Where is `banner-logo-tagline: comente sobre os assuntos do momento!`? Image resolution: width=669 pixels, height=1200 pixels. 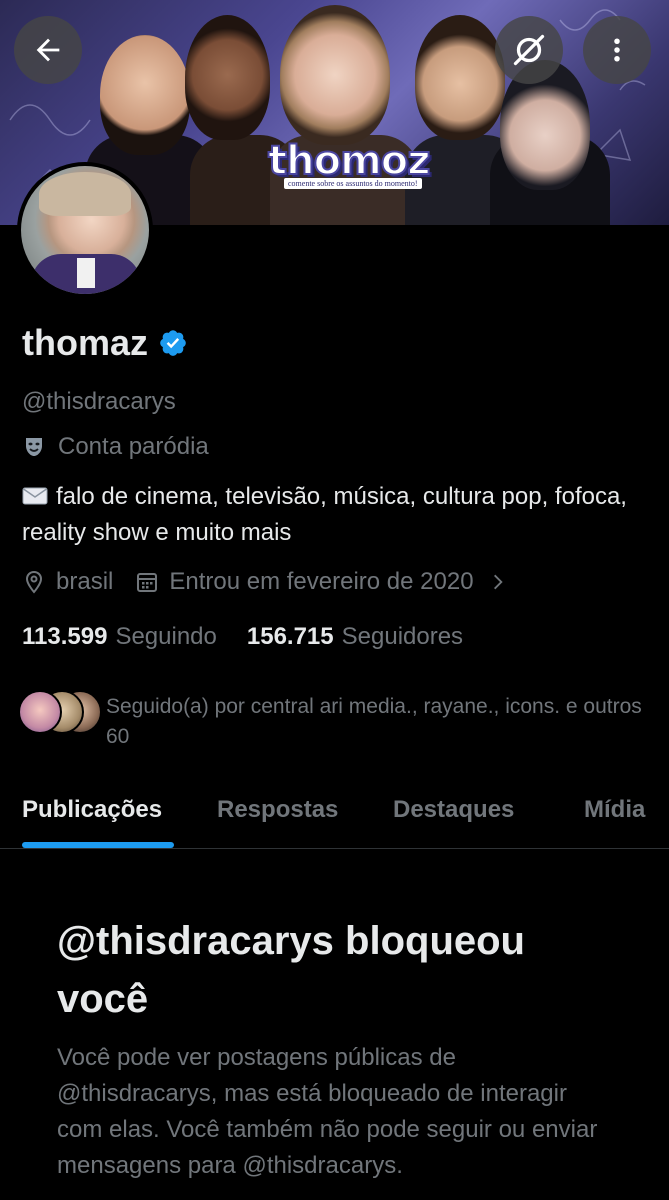 banner-logo-tagline: comente sobre os assuntos do momento! is located at coordinates (353, 183).